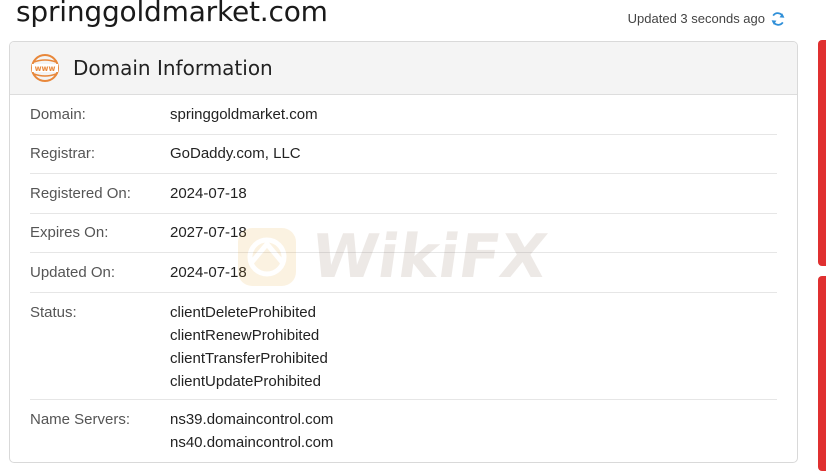 The height and width of the screenshot is (471, 826). Describe the element at coordinates (245, 381) in the screenshot. I see `status-value: clientUpdateProhibited` at that location.